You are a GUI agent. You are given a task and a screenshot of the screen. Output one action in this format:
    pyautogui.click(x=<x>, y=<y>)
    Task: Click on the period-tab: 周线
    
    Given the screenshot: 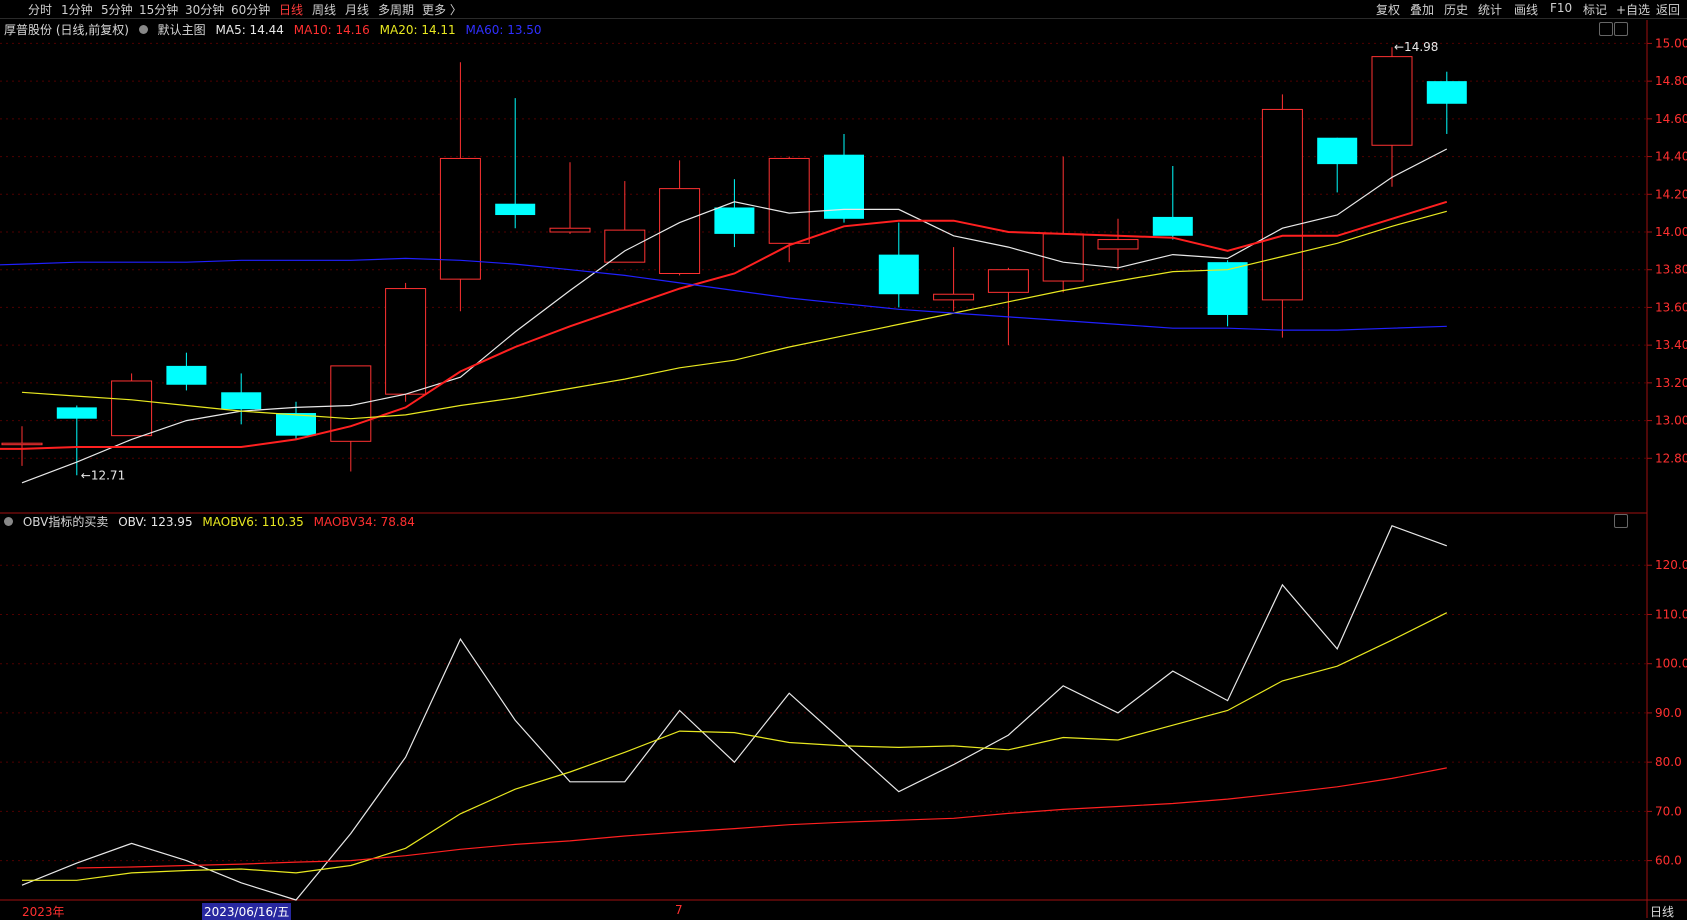 What is the action you would take?
    pyautogui.click(x=324, y=9)
    